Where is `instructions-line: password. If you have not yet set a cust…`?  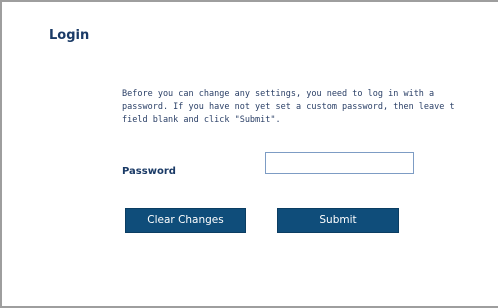 instructions-line: password. If you have not yet set a cust… is located at coordinates (288, 107).